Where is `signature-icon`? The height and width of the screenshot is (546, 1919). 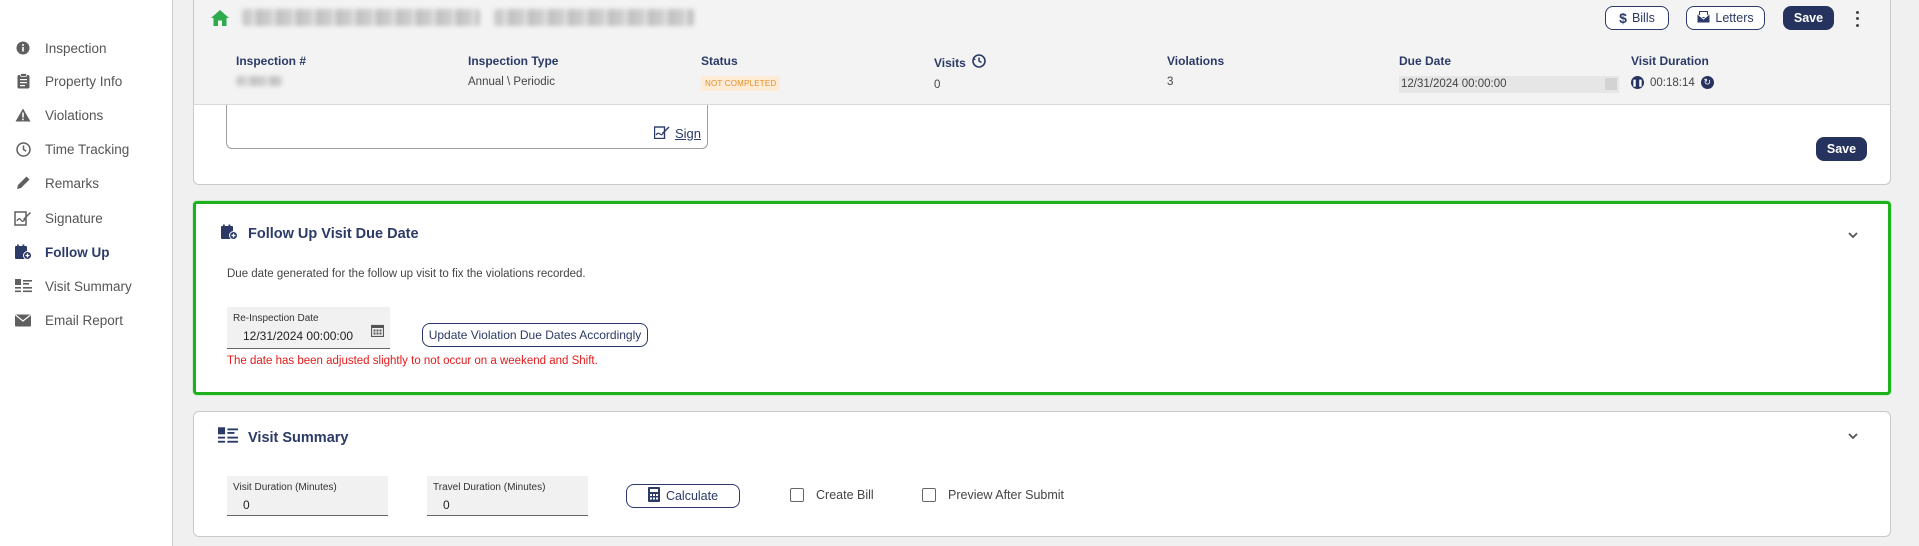 signature-icon is located at coordinates (23, 218).